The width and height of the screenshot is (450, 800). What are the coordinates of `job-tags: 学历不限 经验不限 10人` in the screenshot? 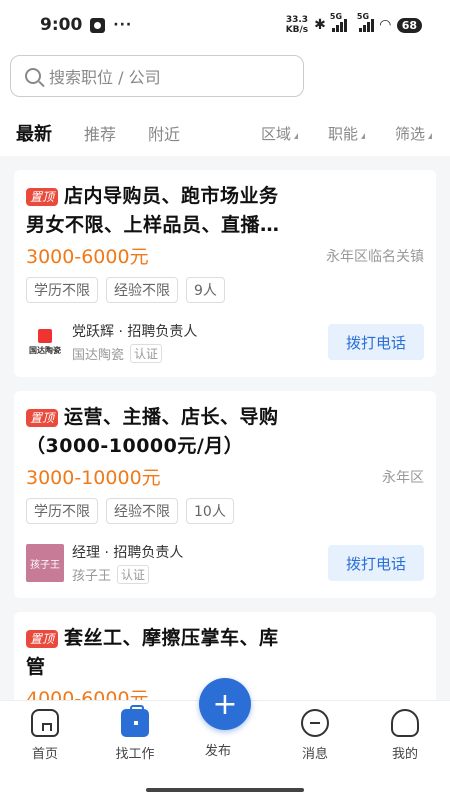 It's located at (225, 511).